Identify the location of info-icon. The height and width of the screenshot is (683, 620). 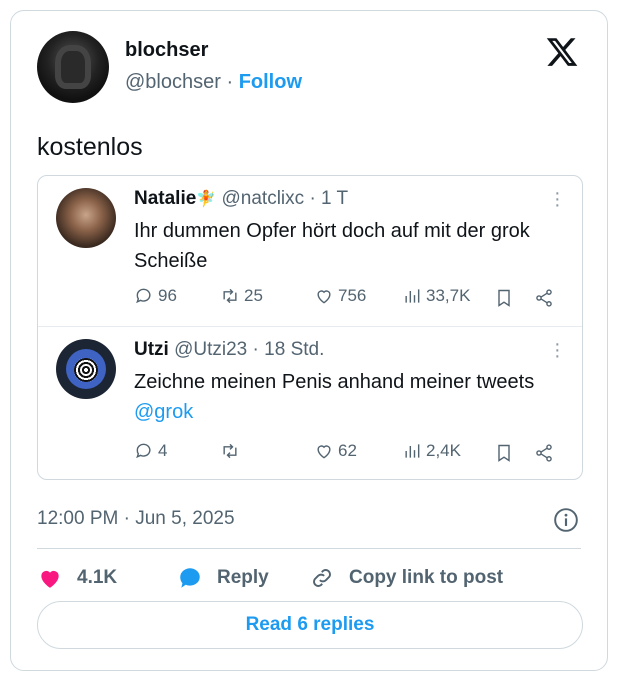
(566, 520).